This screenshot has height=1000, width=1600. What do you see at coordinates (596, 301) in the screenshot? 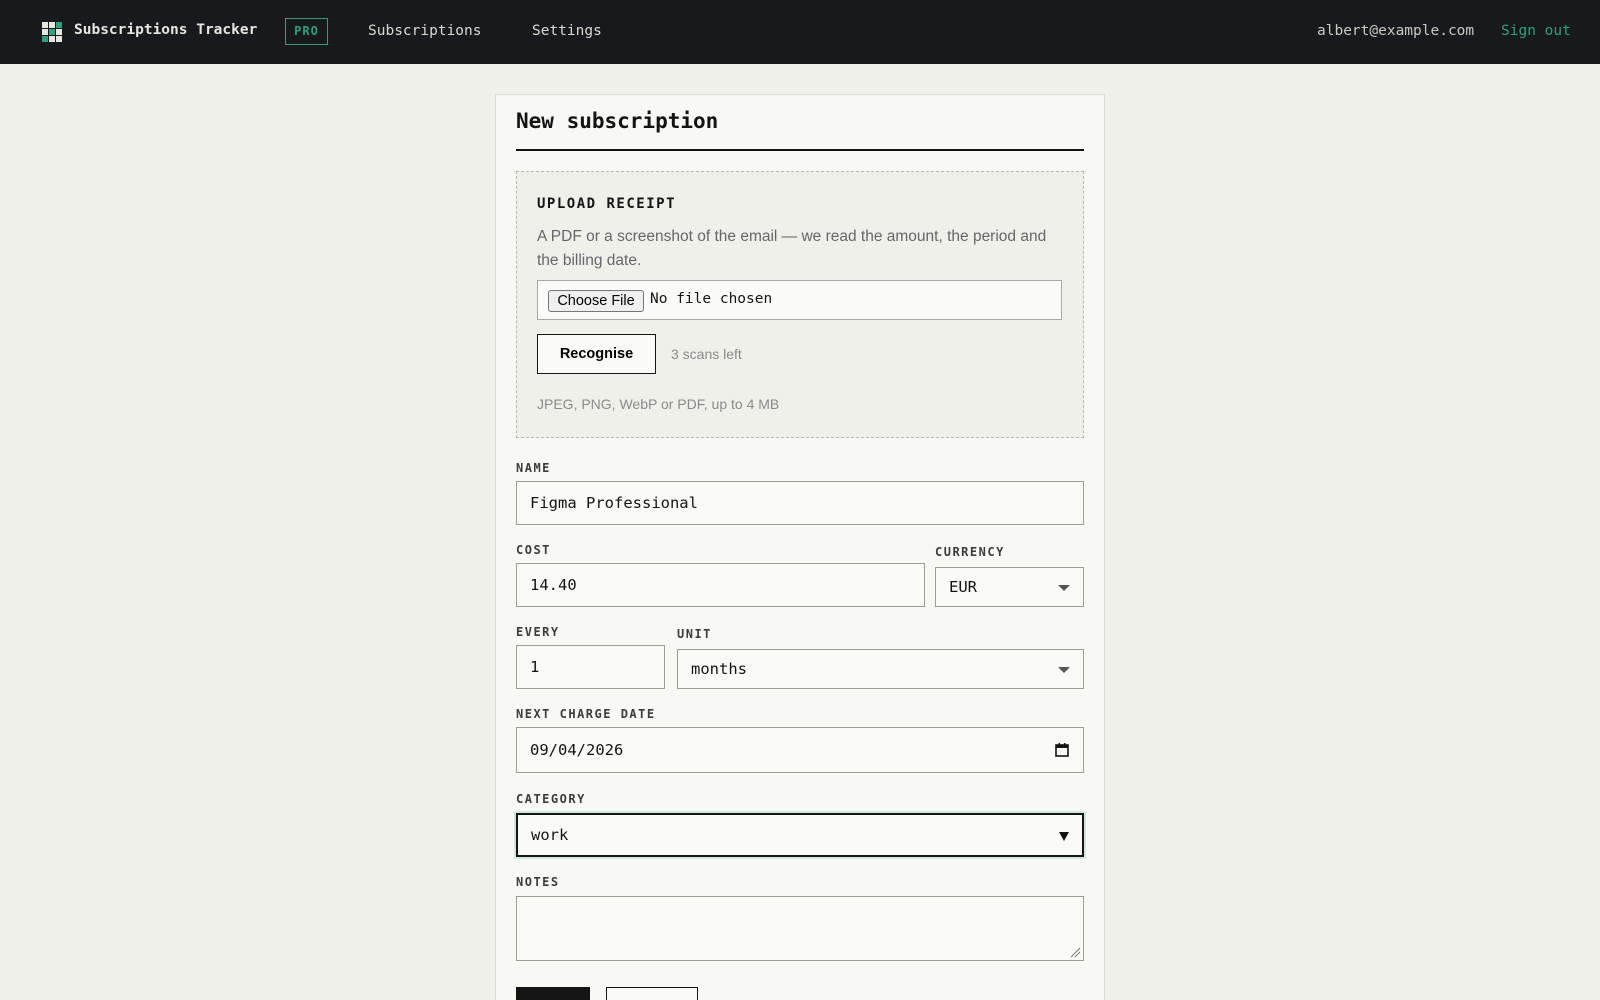
I see `choose-file-button: Choose File` at bounding box center [596, 301].